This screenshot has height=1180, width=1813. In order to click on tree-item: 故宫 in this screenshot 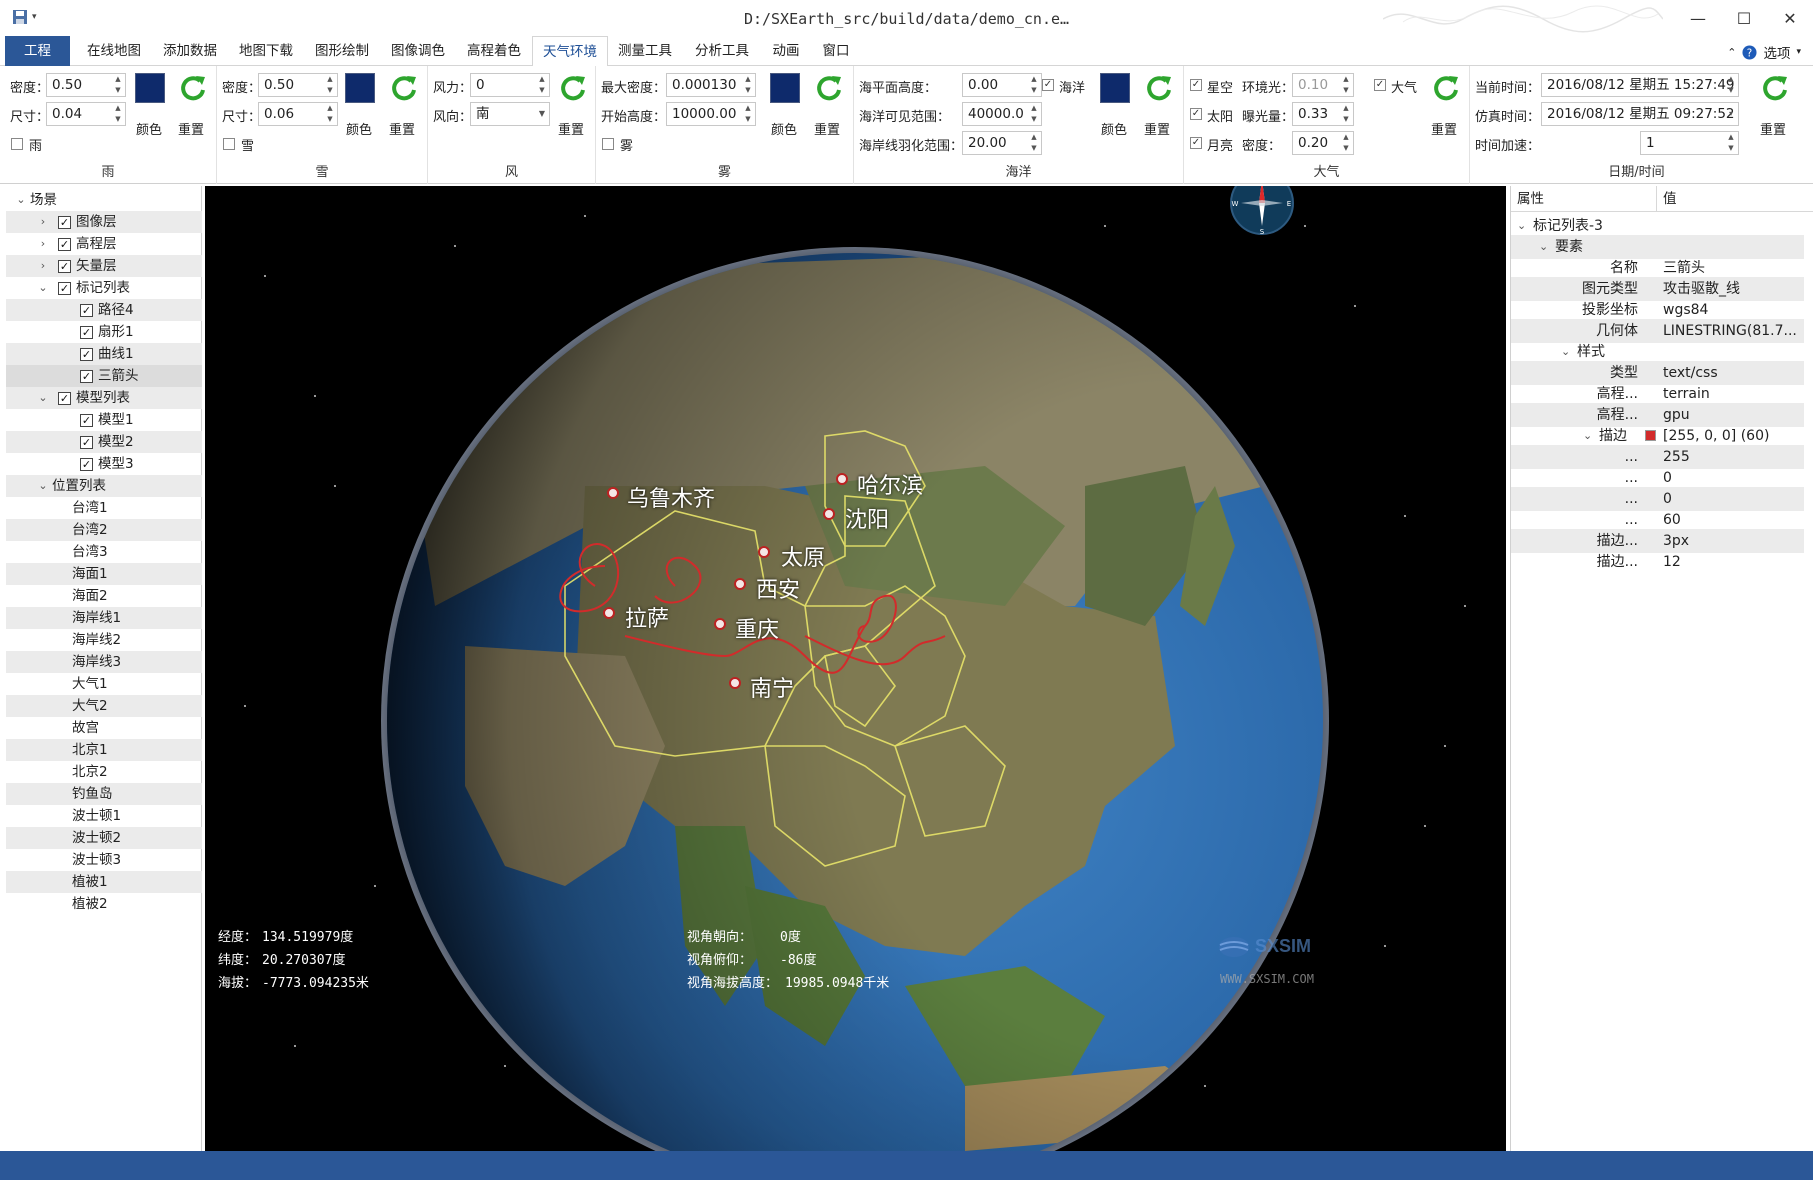, I will do `click(104, 728)`.